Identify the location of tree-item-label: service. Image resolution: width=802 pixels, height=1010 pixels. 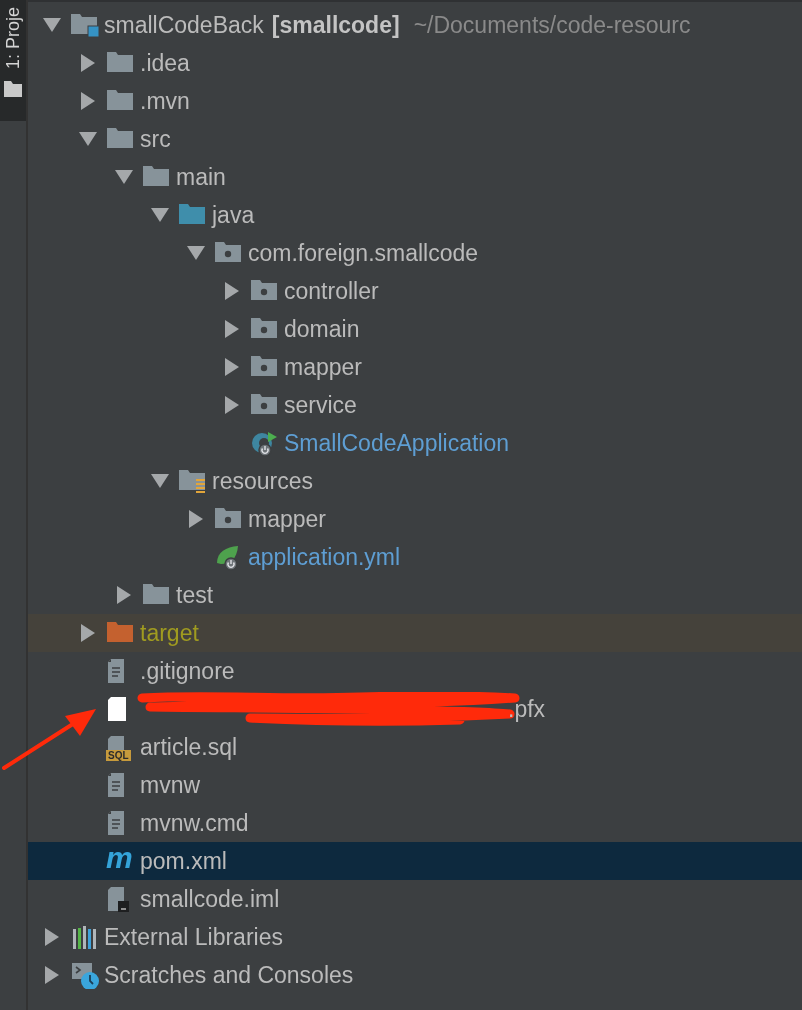
(320, 405).